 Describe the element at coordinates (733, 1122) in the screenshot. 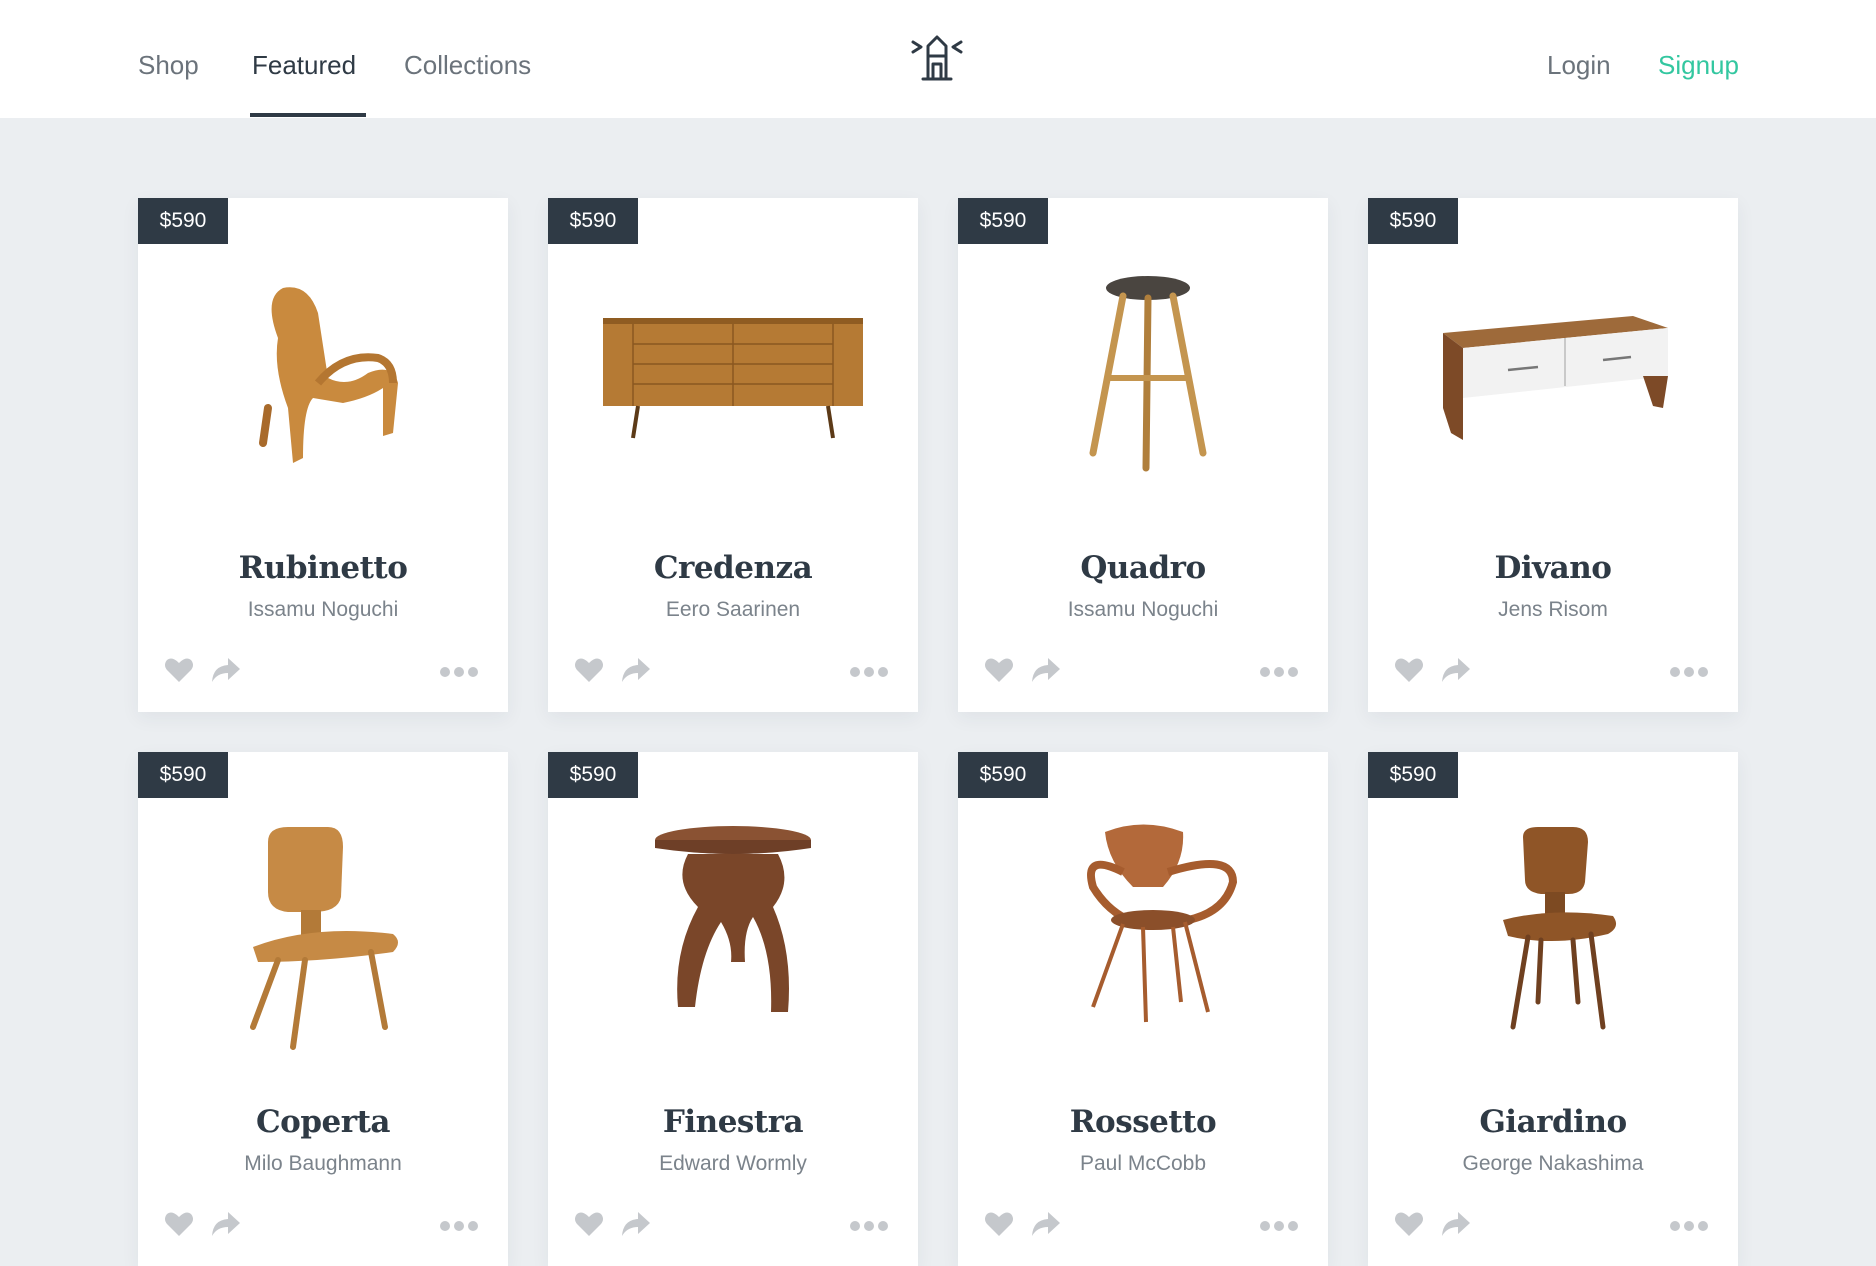

I see `product-name: Finestra` at that location.